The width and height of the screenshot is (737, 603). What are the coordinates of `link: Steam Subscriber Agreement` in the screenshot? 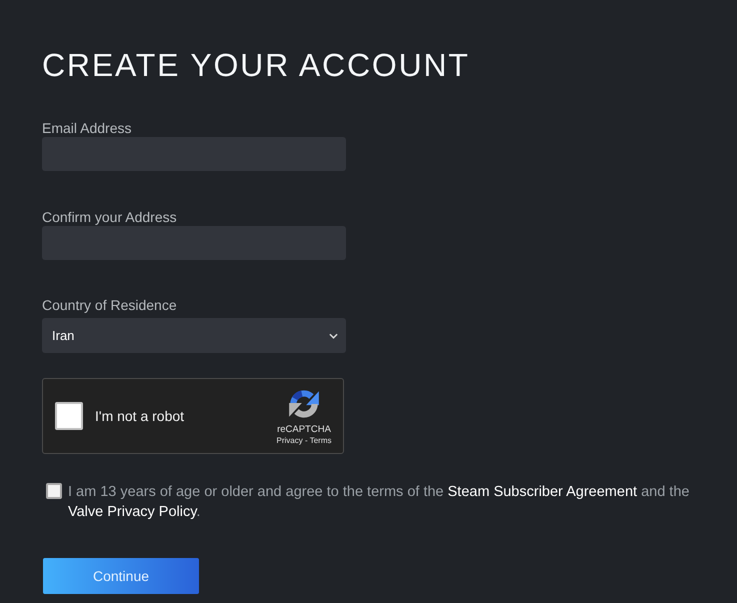 It's located at (543, 492).